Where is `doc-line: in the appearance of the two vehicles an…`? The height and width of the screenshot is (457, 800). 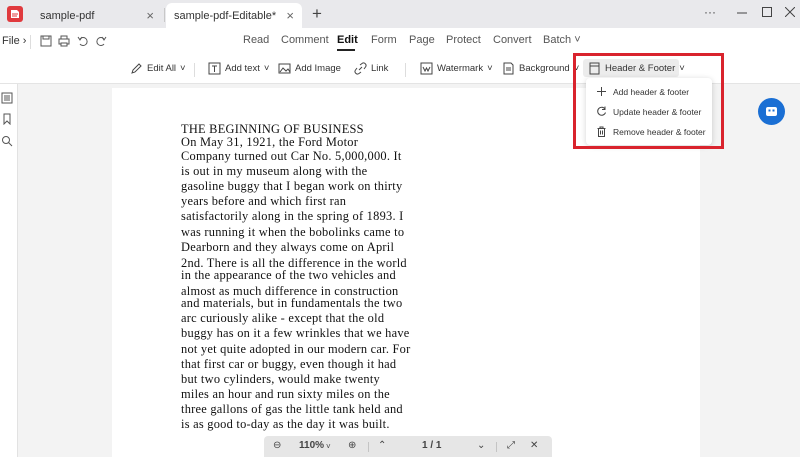
doc-line: in the appearance of the two vehicles an… is located at coordinates (288, 275).